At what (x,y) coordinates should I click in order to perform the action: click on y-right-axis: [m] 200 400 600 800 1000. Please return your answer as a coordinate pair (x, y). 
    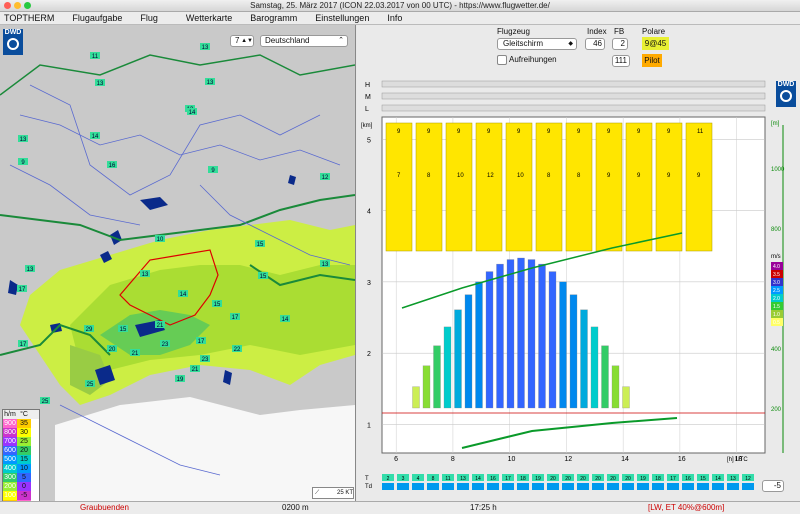
    Looking at the image, I should click on (778, 287).